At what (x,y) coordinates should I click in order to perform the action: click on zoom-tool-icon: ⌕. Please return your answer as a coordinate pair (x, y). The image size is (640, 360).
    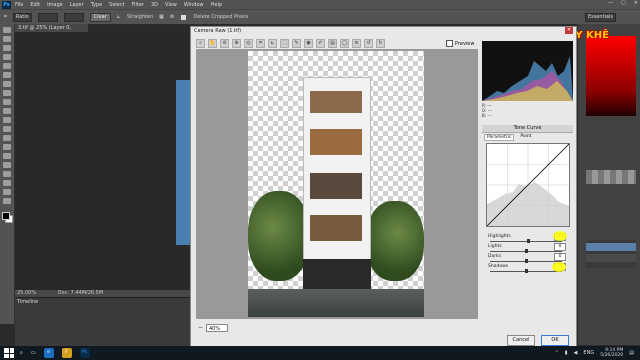
    Looking at the image, I should click on (200, 43).